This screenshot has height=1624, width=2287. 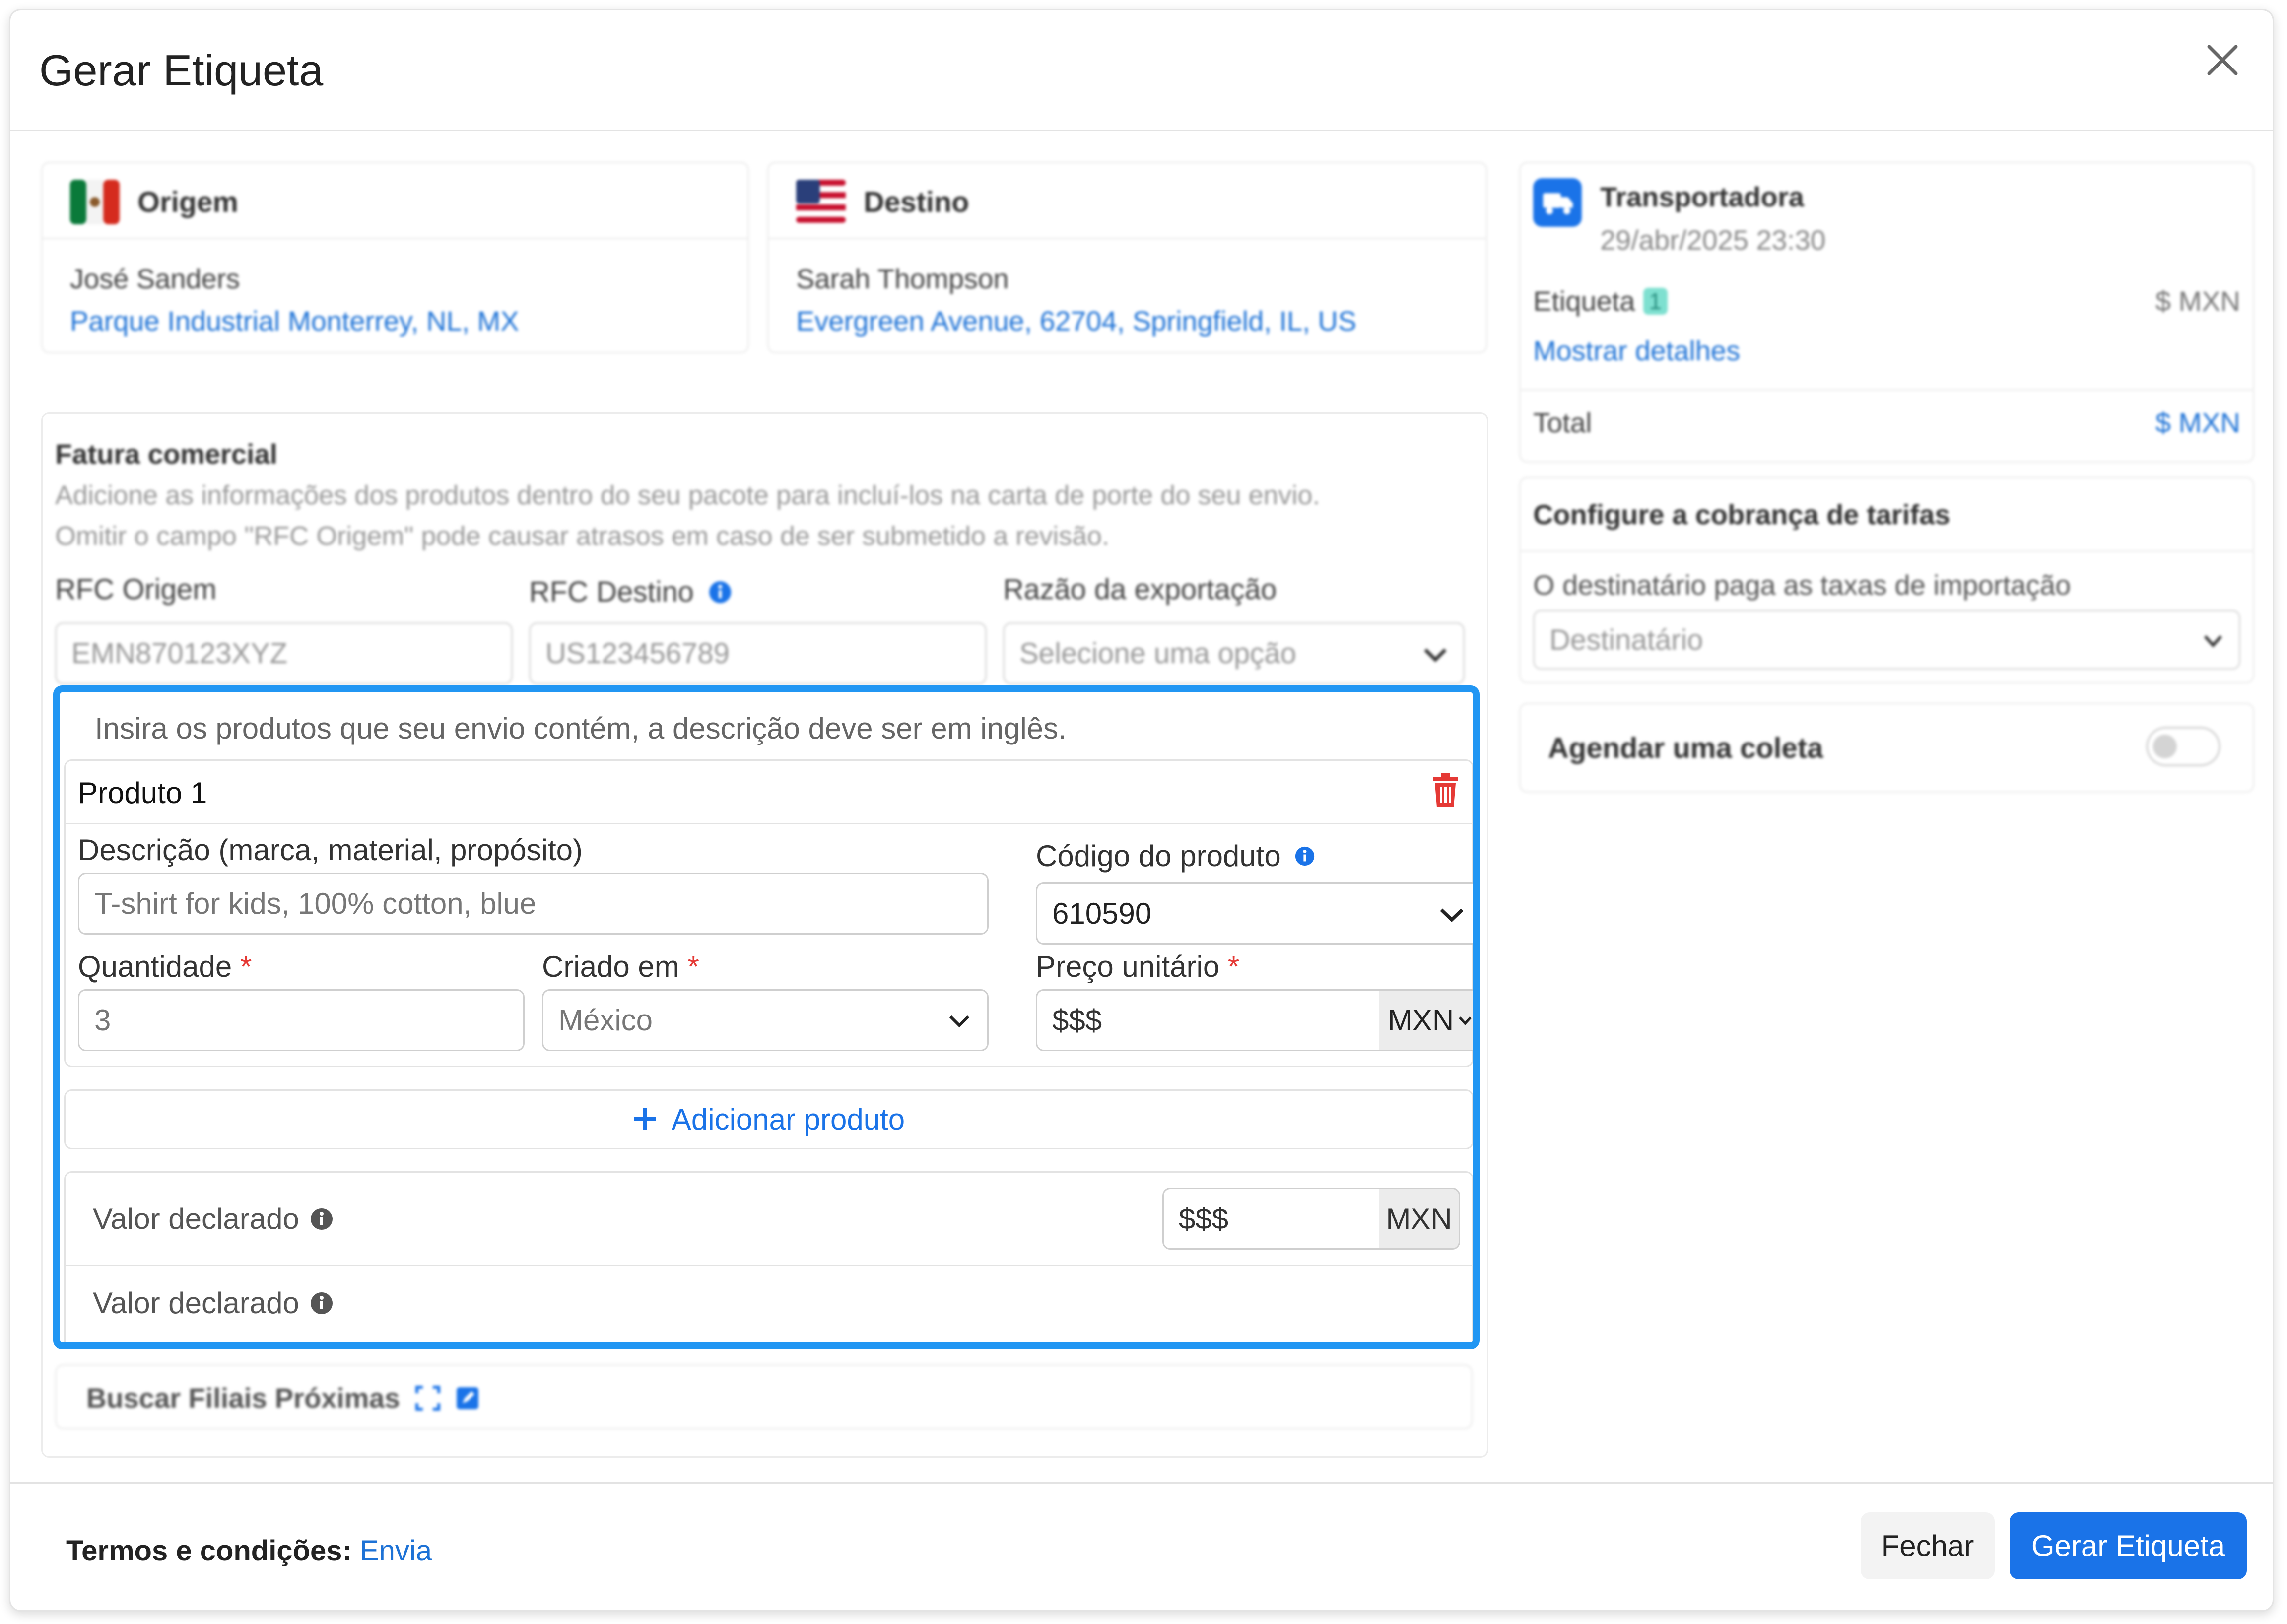 What do you see at coordinates (181, 70) in the screenshot?
I see `modal-title: Gerar Etiqueta` at bounding box center [181, 70].